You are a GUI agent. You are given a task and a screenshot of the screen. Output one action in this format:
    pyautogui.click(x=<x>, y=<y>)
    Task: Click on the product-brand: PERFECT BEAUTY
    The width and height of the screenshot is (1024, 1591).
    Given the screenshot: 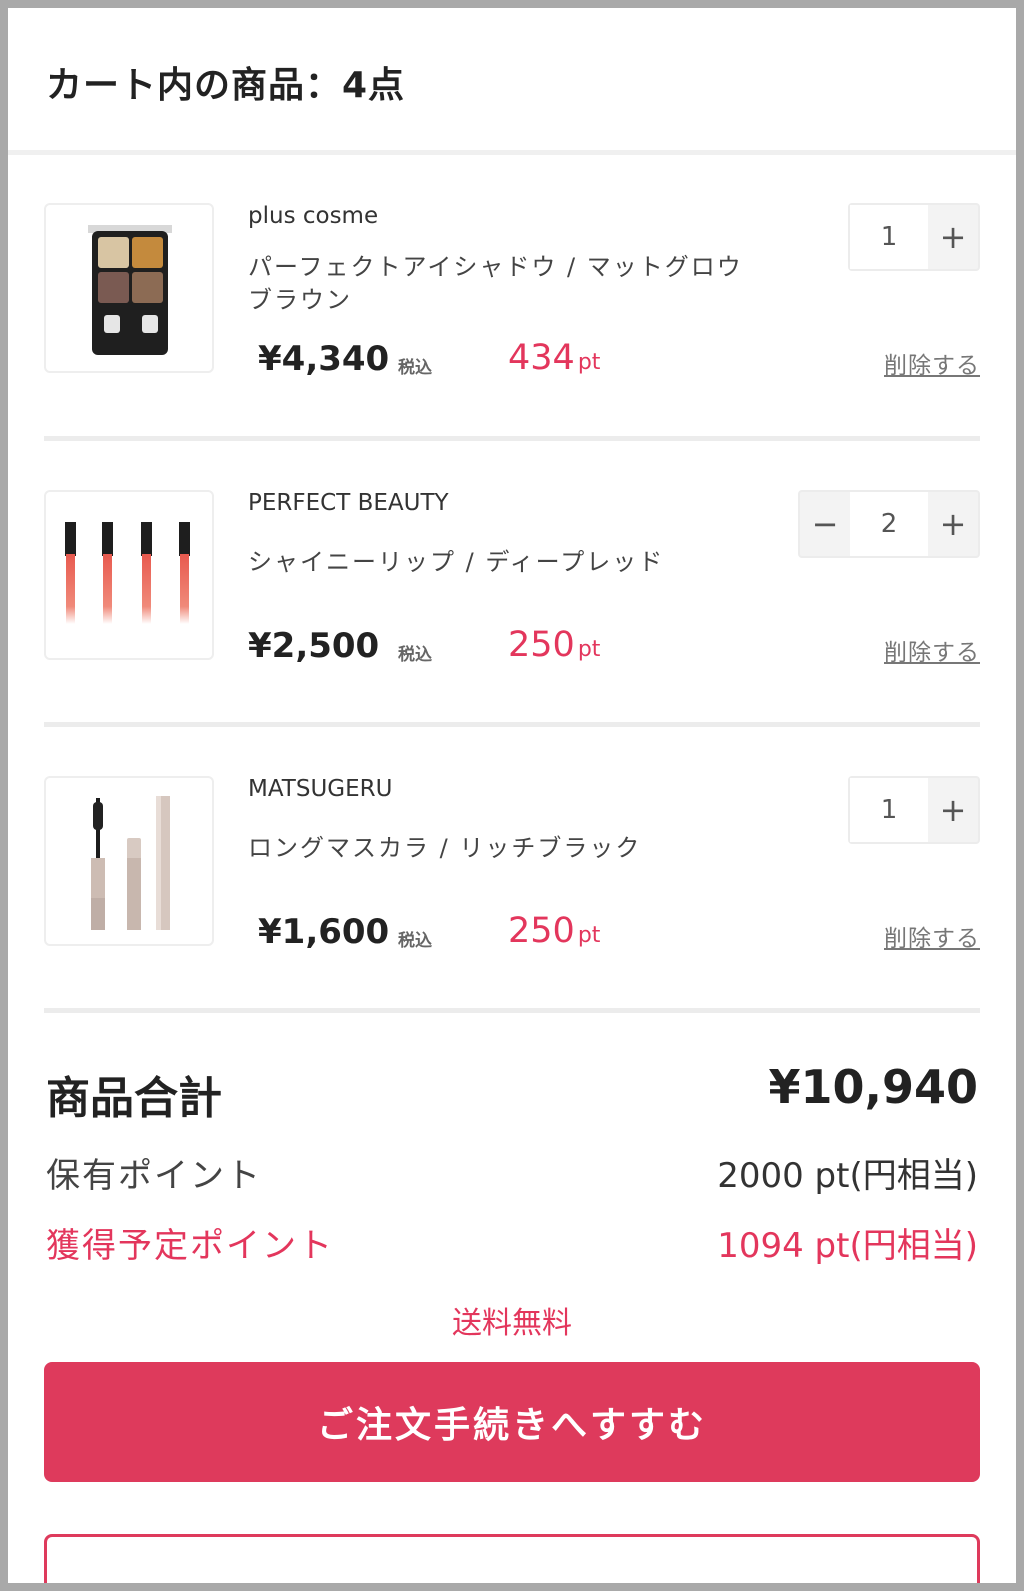 What is the action you would take?
    pyautogui.click(x=348, y=503)
    